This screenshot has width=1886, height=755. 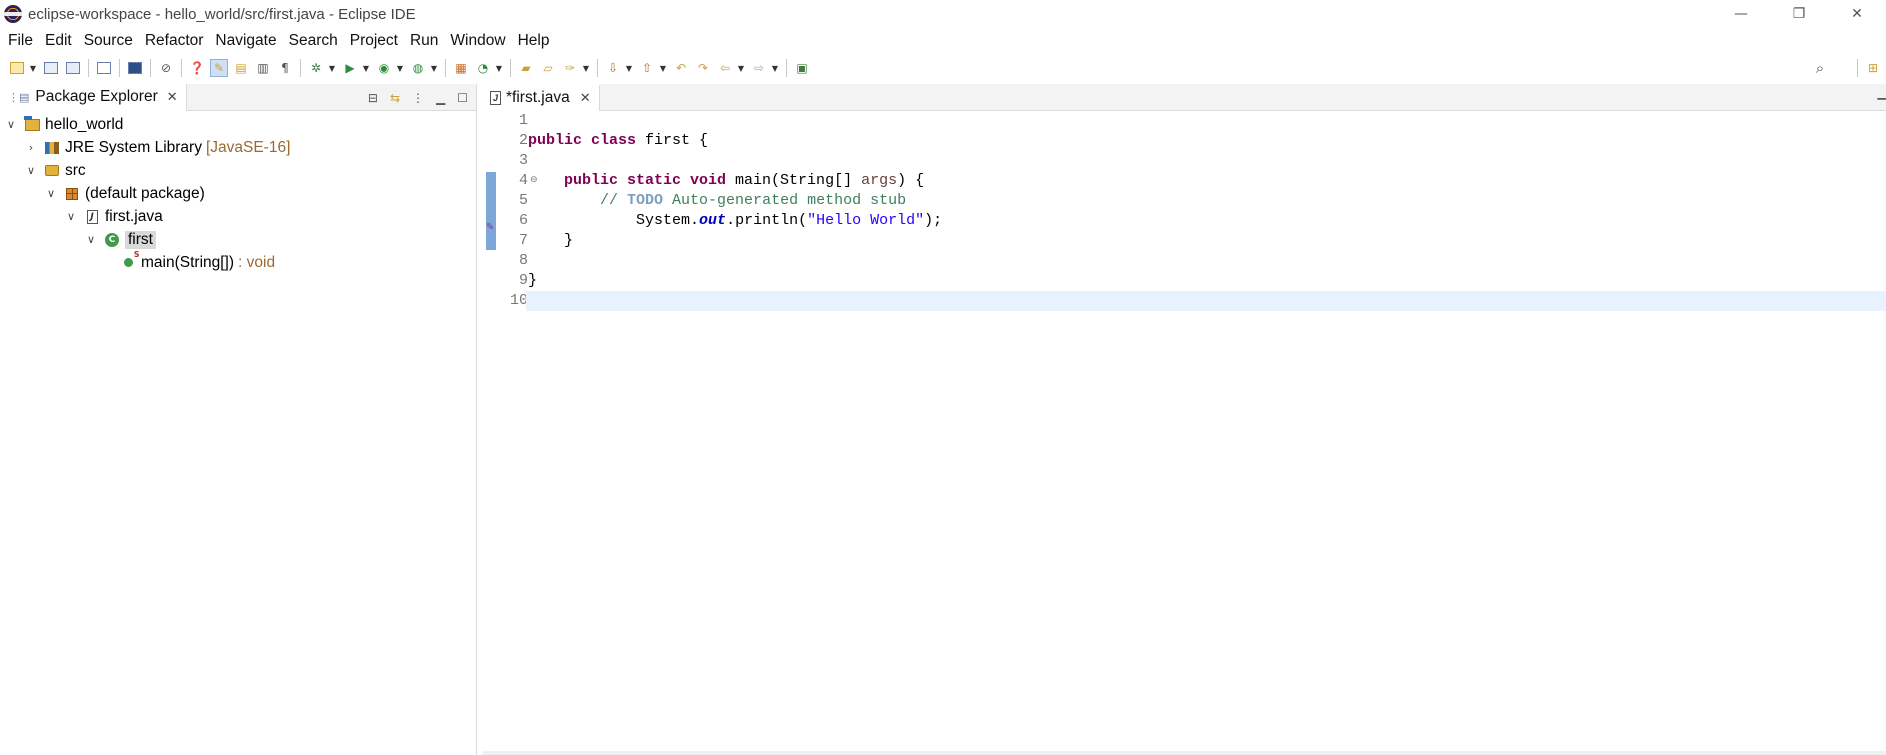 I want to click on tree-item-src: ∨ src, so click(x=238, y=170).